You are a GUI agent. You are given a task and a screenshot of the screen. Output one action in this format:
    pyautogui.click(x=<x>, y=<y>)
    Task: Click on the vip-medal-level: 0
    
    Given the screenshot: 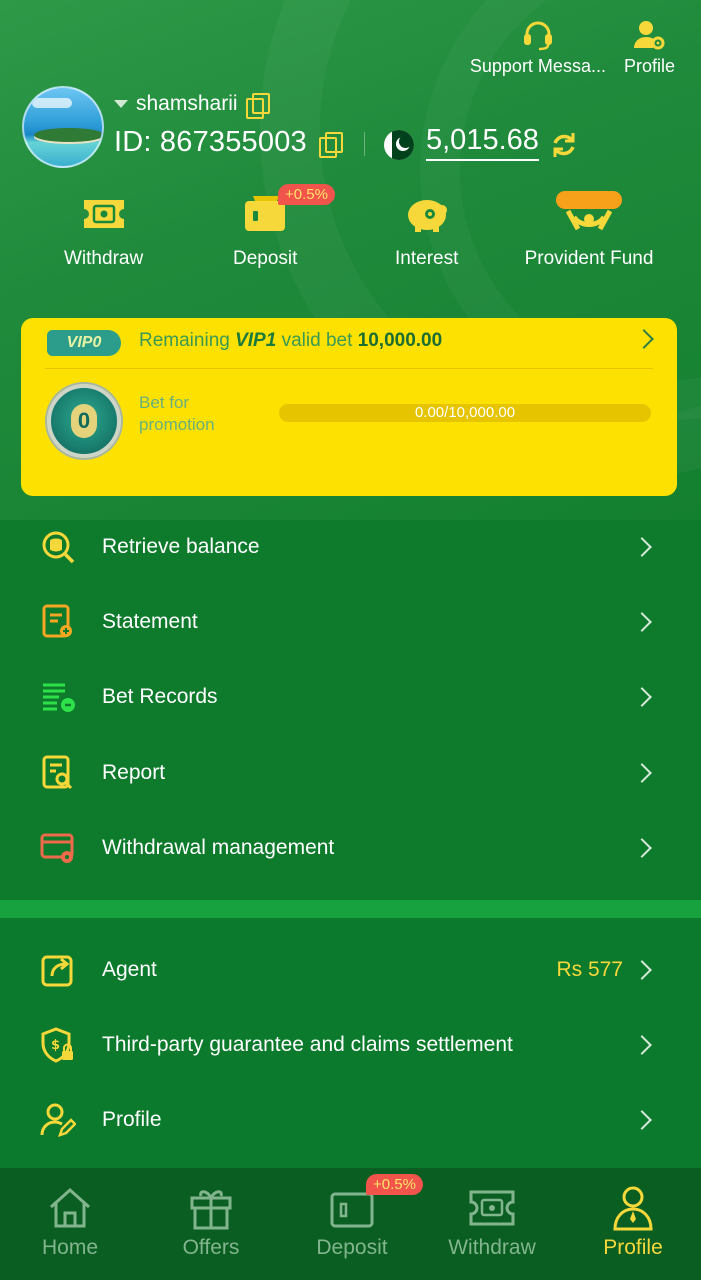 What is the action you would take?
    pyautogui.click(x=84, y=421)
    